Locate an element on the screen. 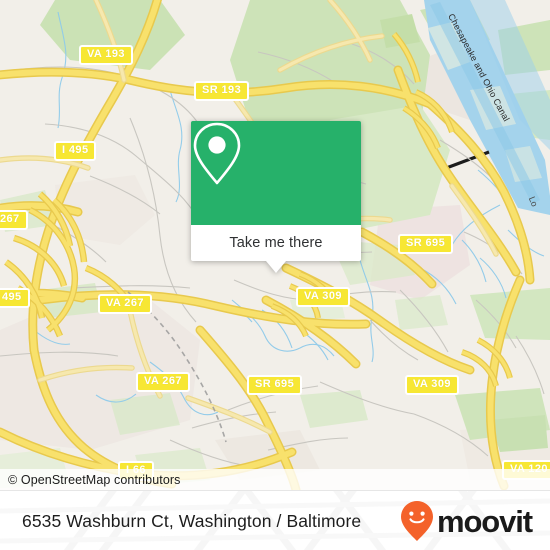  callout-label: Take me there is located at coordinates (276, 243).